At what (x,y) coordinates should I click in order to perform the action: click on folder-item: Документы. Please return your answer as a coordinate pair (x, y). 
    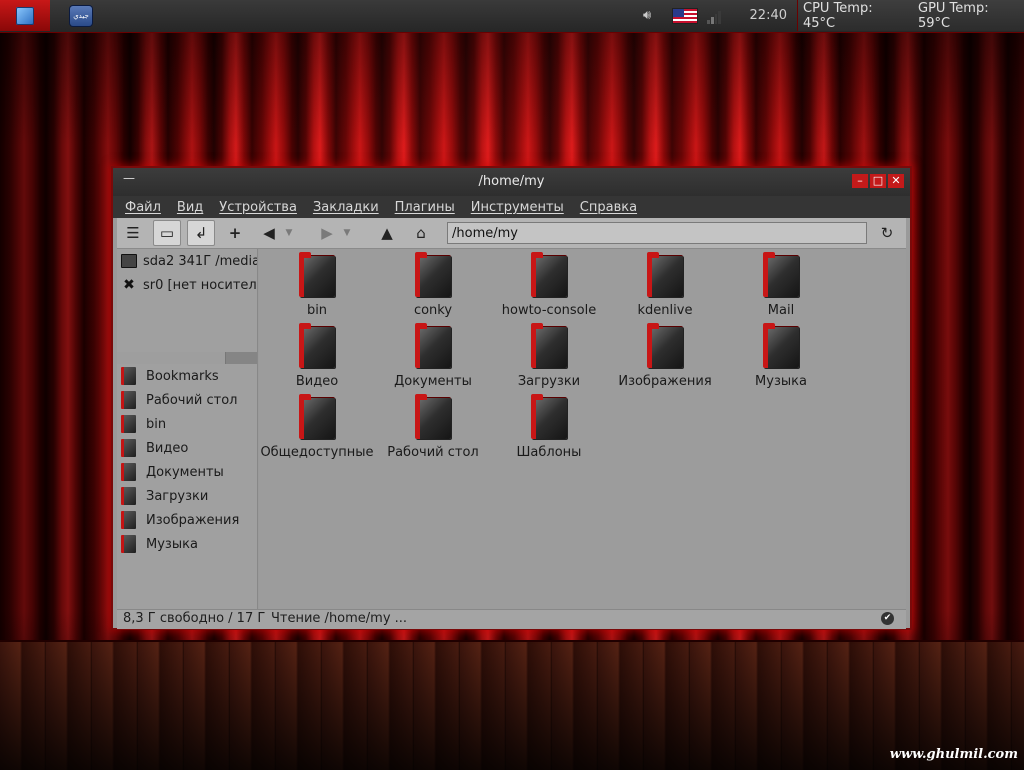
    Looking at the image, I should click on (433, 359).